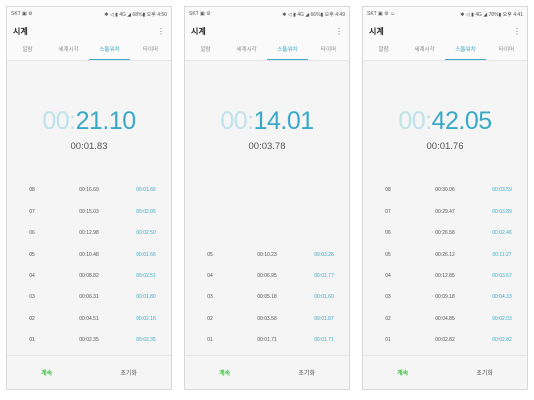 This screenshot has width=534, height=400. Describe the element at coordinates (89, 340) in the screenshot. I see `lap-total-time: 00:02.35` at that location.